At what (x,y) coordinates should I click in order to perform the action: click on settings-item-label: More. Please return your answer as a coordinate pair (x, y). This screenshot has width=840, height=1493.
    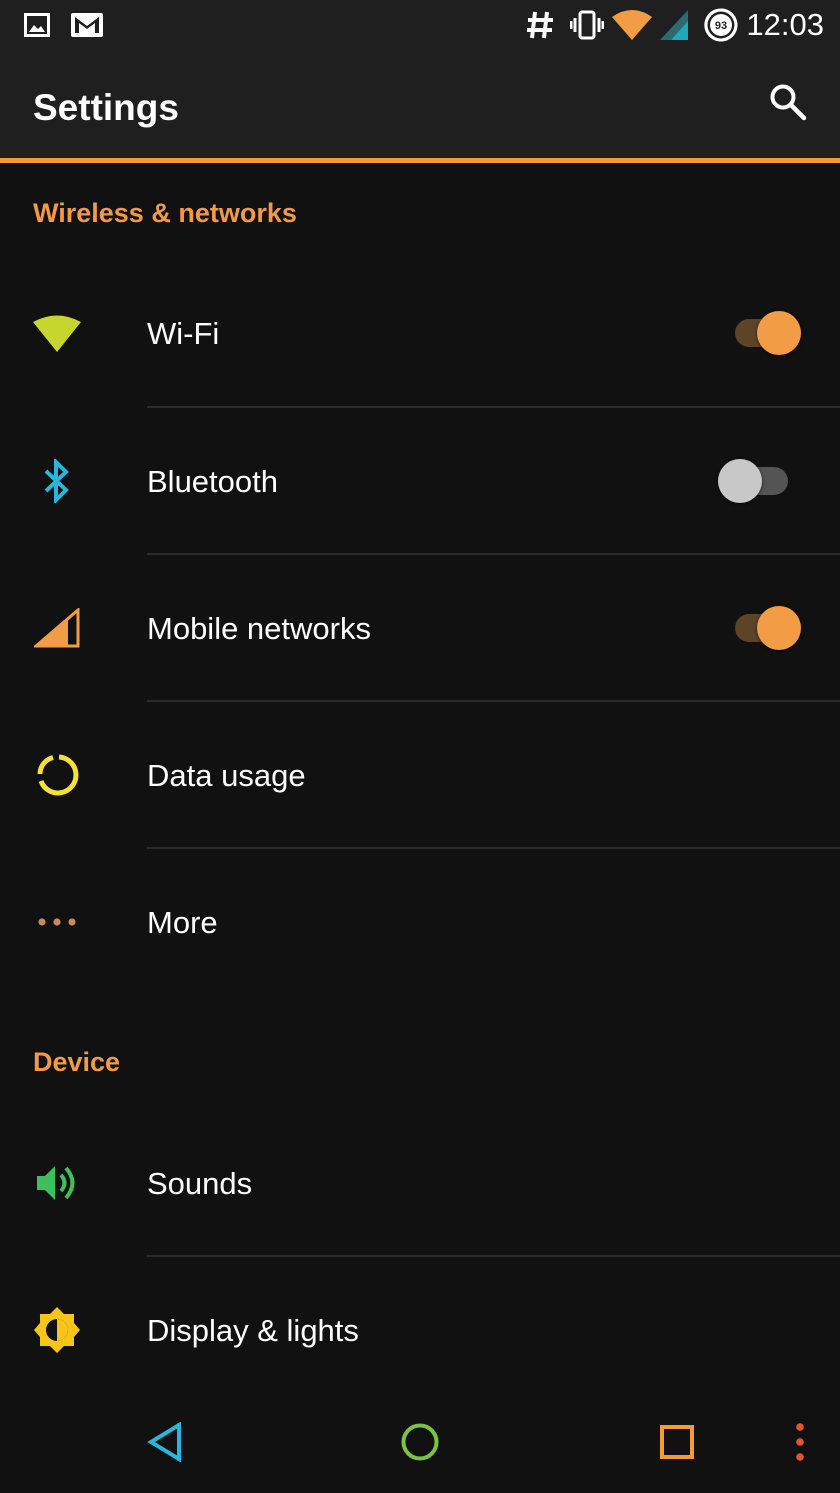
    Looking at the image, I should click on (182, 922).